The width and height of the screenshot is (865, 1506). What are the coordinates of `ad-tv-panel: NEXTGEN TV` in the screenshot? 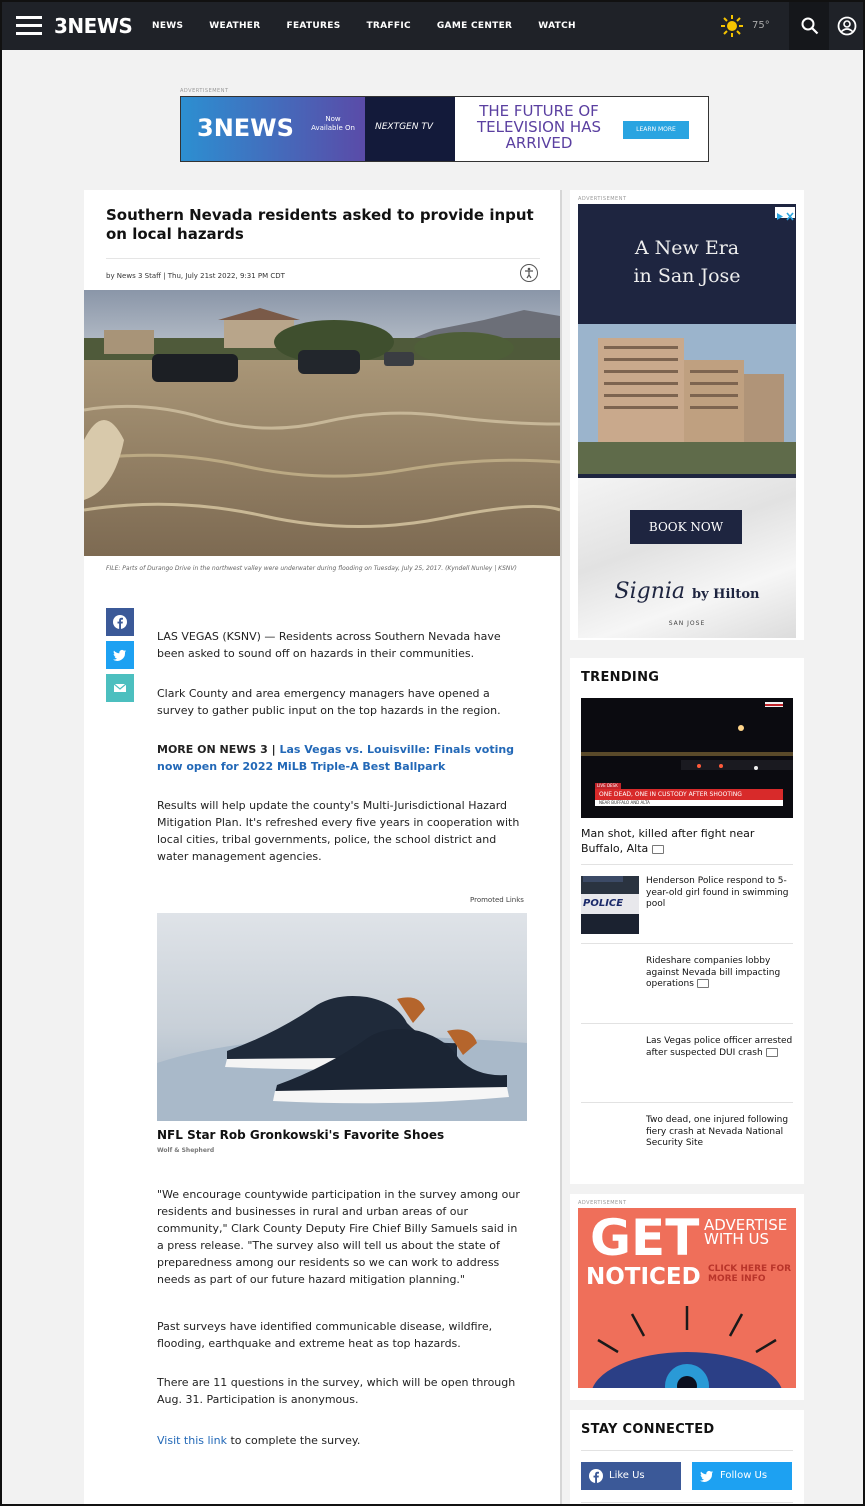 It's located at (410, 129).